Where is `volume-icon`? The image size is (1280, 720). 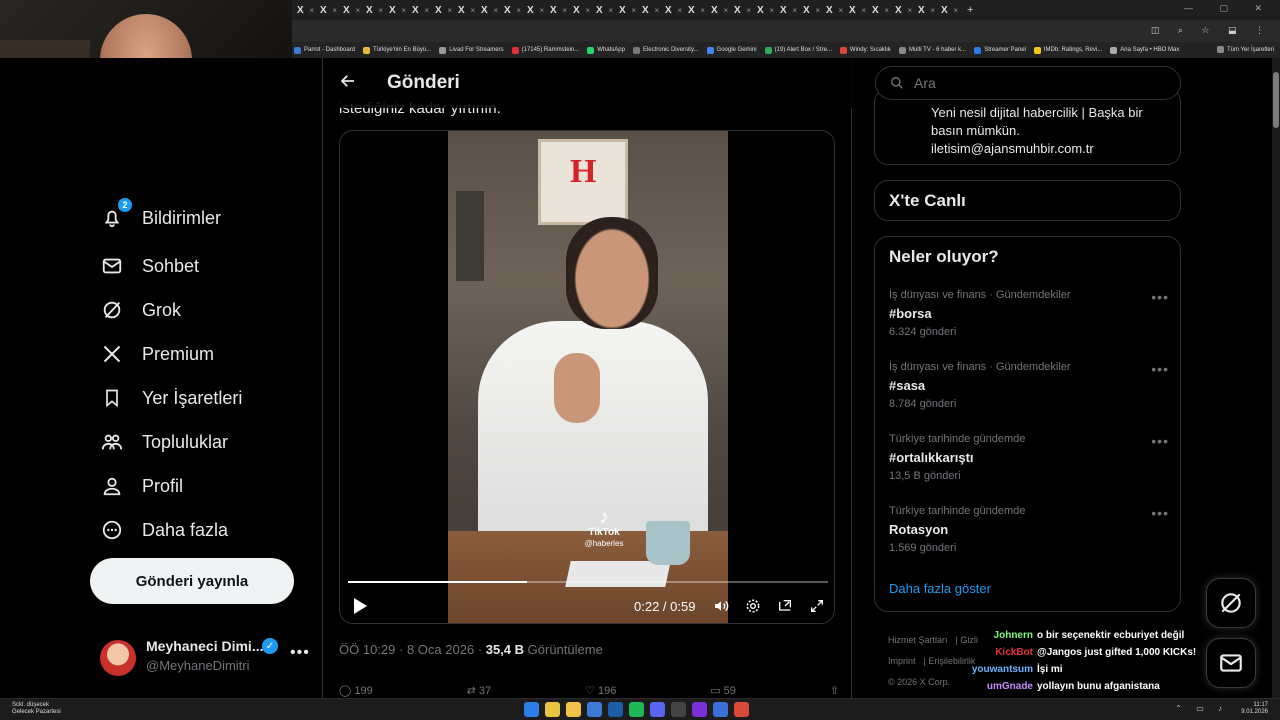 volume-icon is located at coordinates (721, 606).